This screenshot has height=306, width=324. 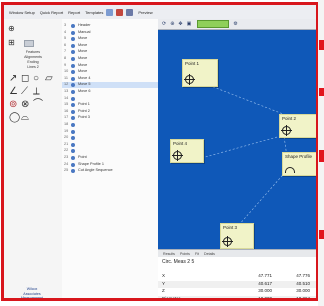 What do you see at coordinates (110, 125) in the screenshot?
I see `tree-row: 18` at bounding box center [110, 125].